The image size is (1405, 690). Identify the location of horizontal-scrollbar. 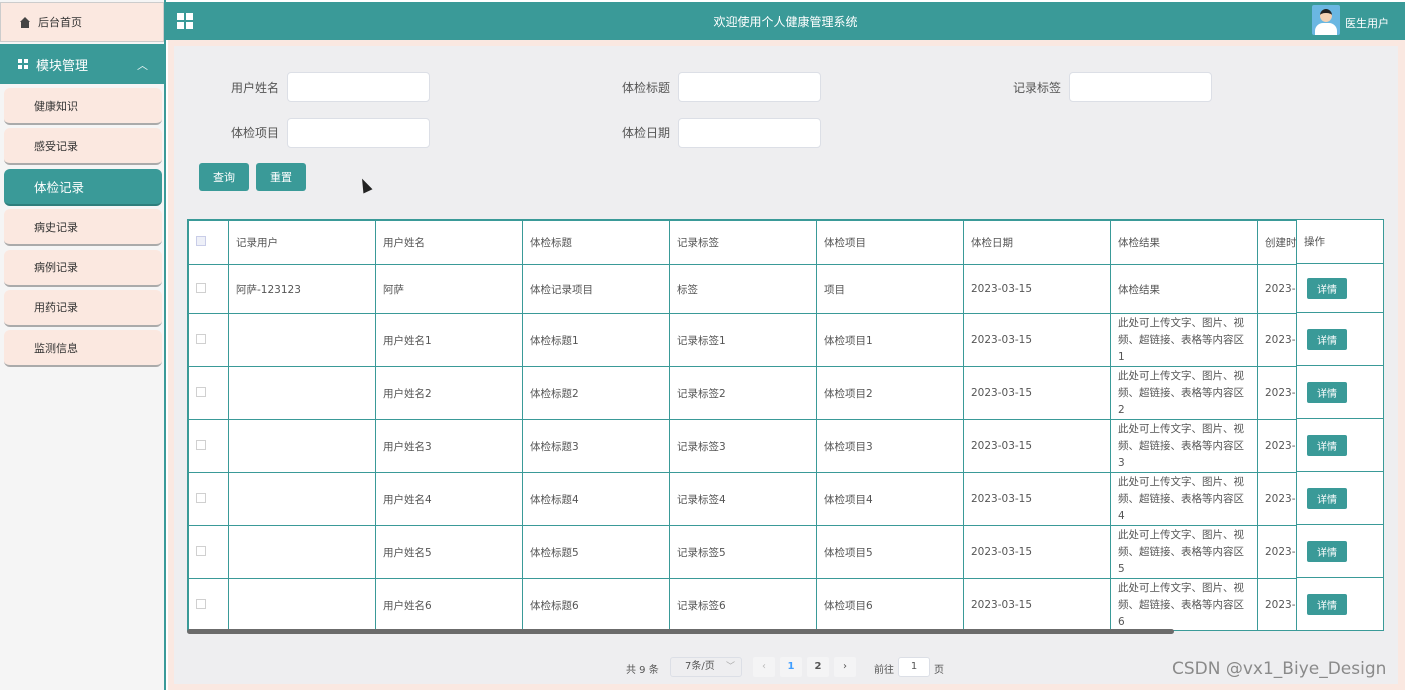
(680, 631).